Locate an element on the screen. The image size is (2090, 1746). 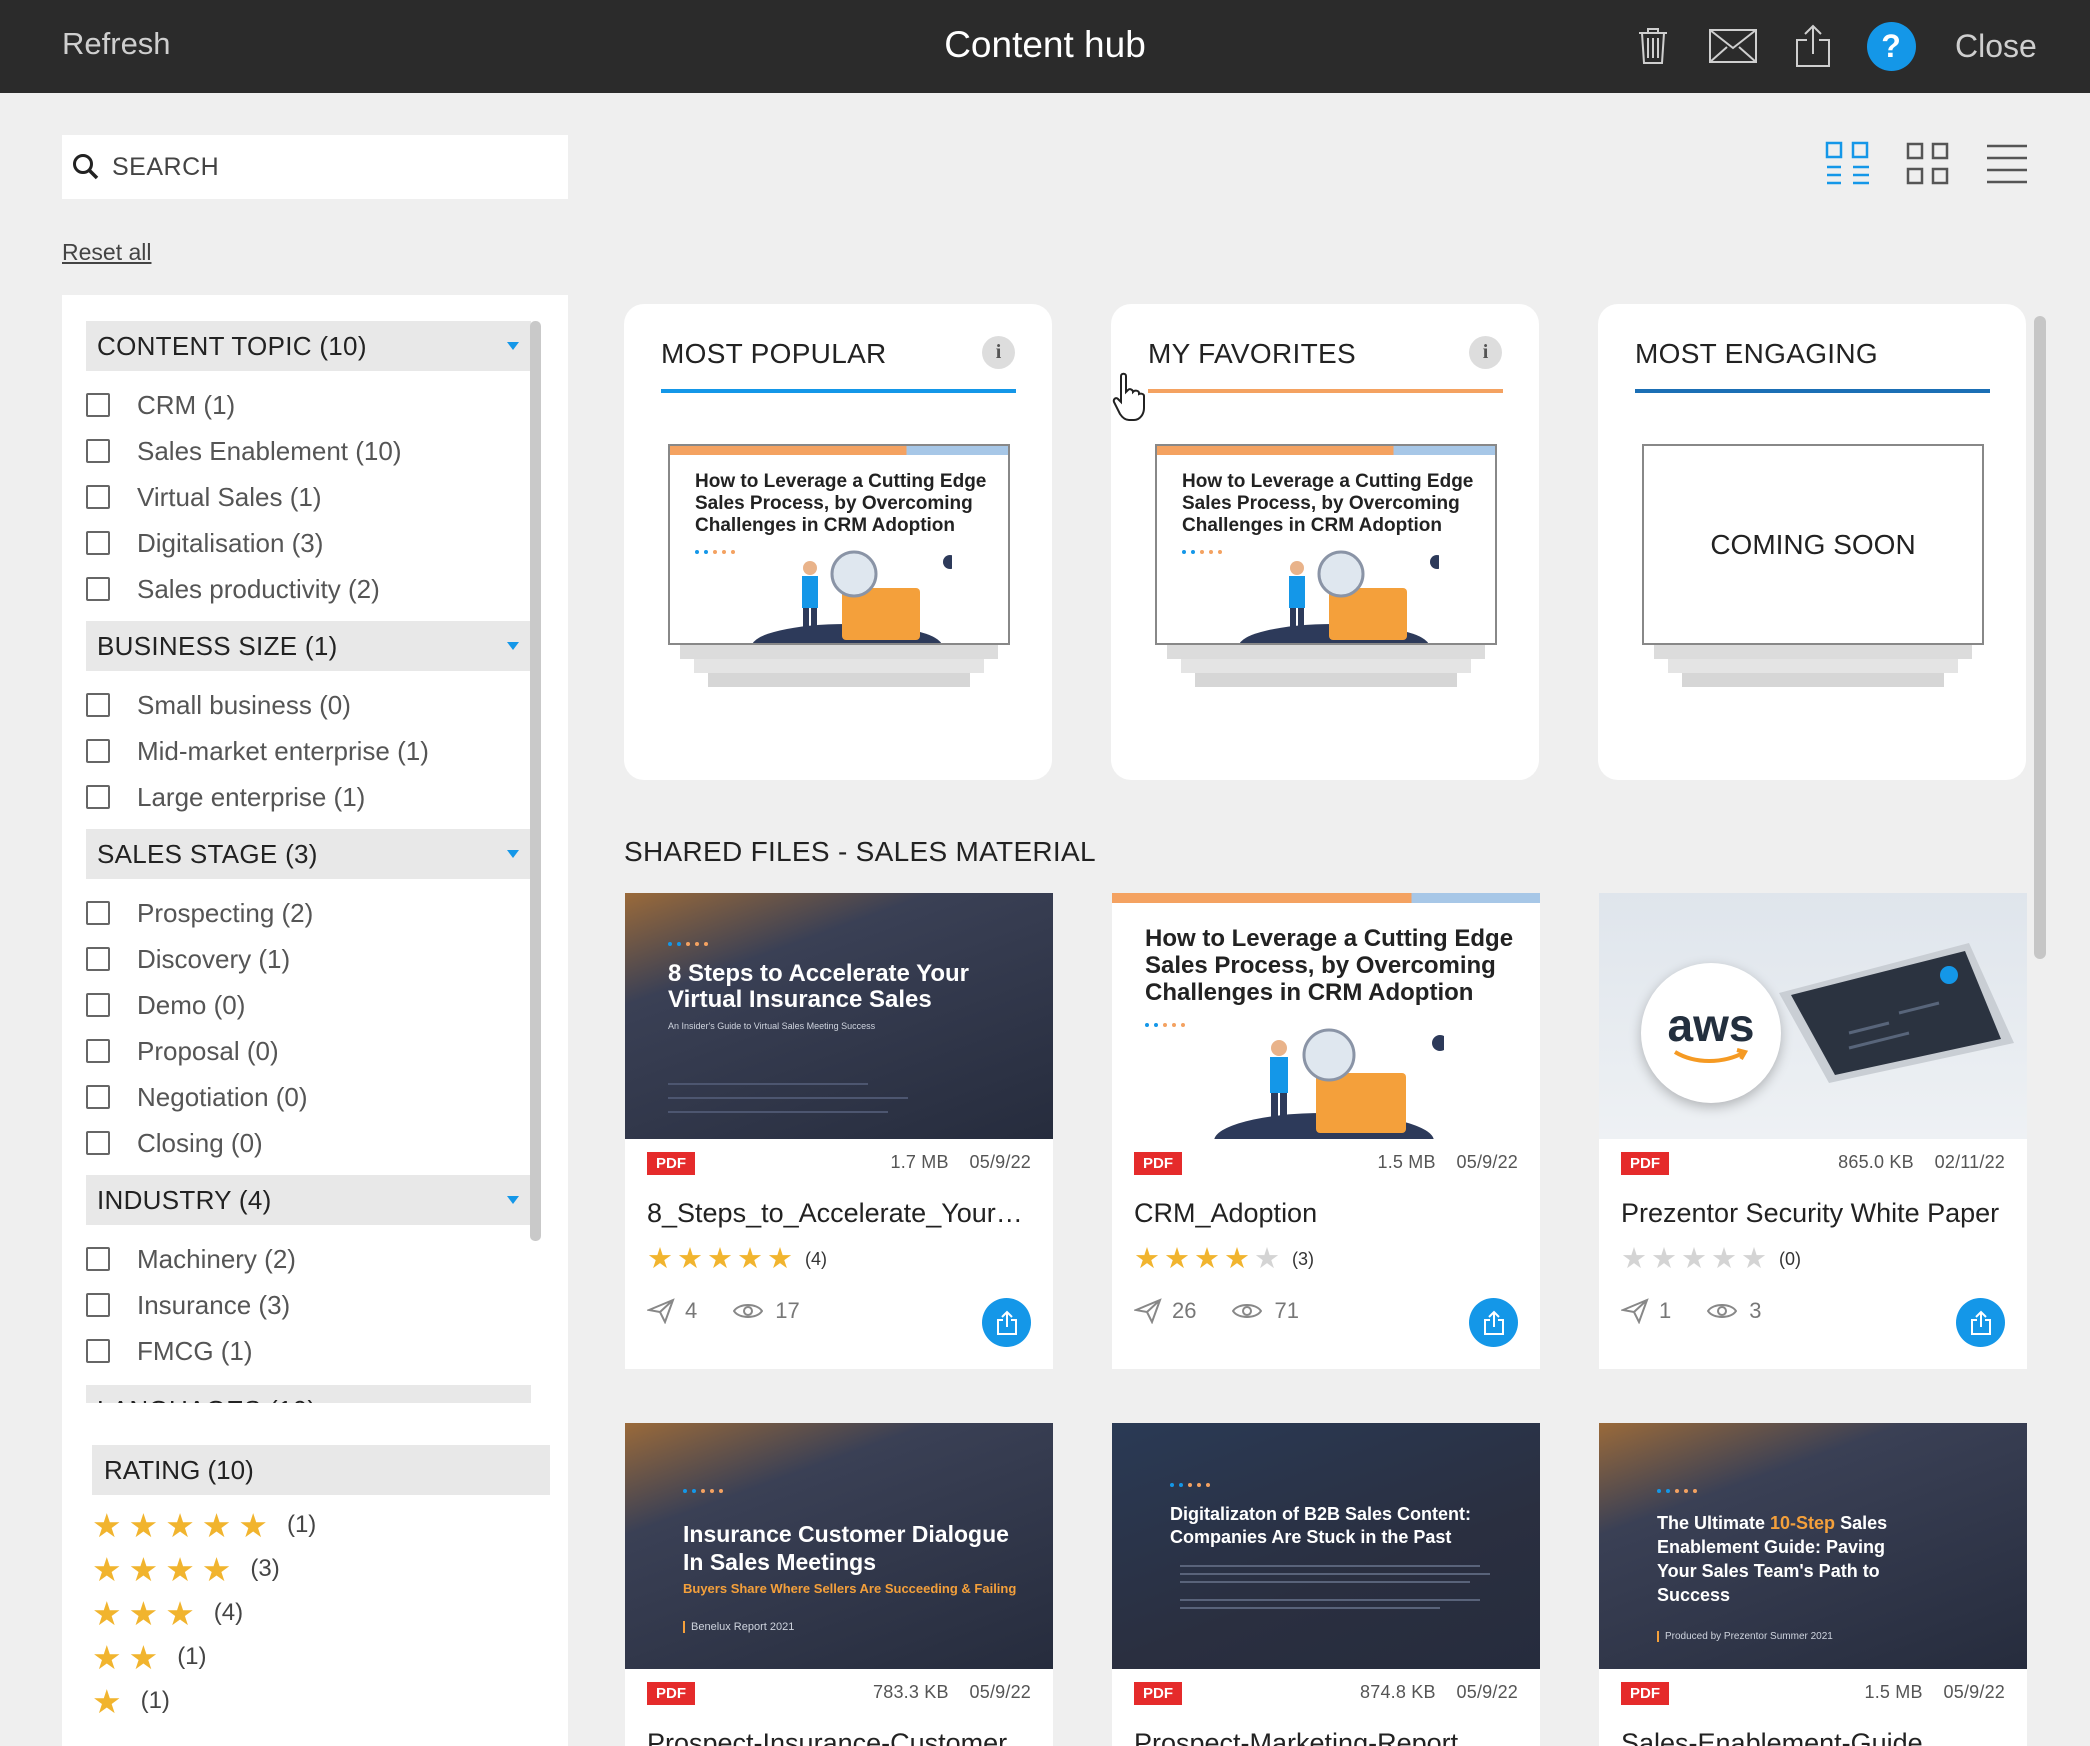
filter-option: FMCG (1) is located at coordinates (169, 1351).